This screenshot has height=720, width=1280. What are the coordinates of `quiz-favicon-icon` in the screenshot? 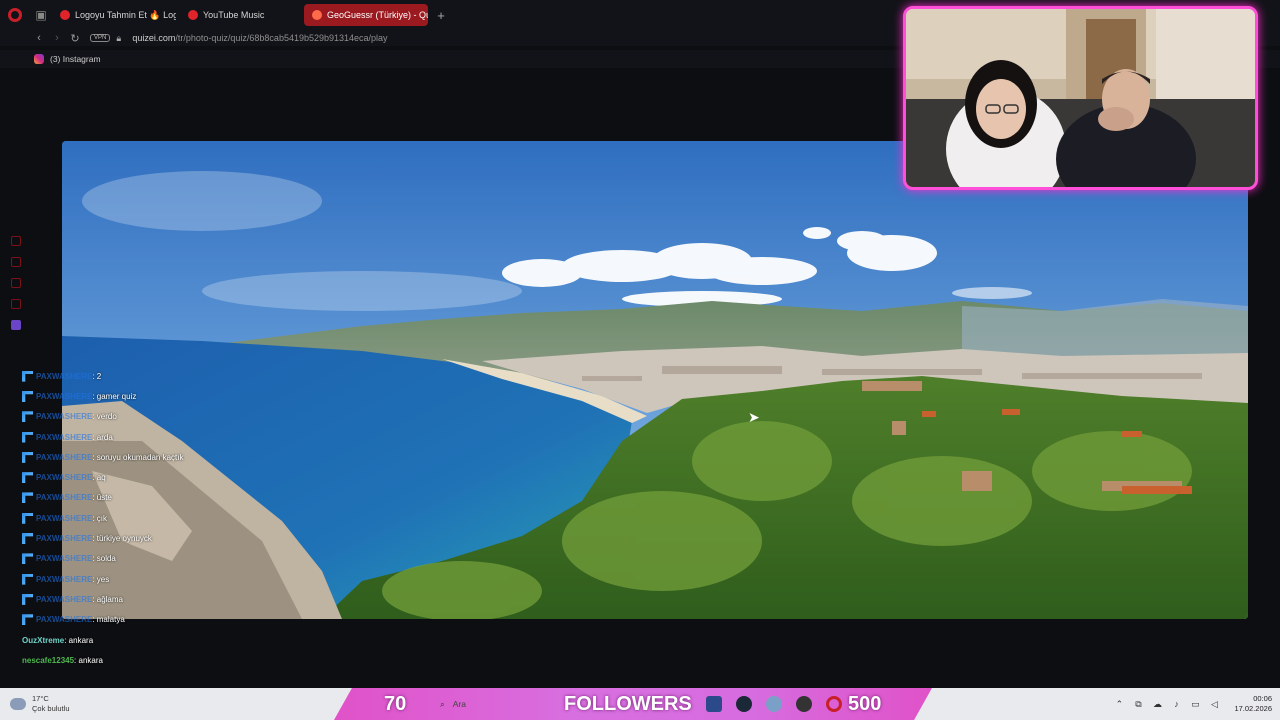 It's located at (317, 15).